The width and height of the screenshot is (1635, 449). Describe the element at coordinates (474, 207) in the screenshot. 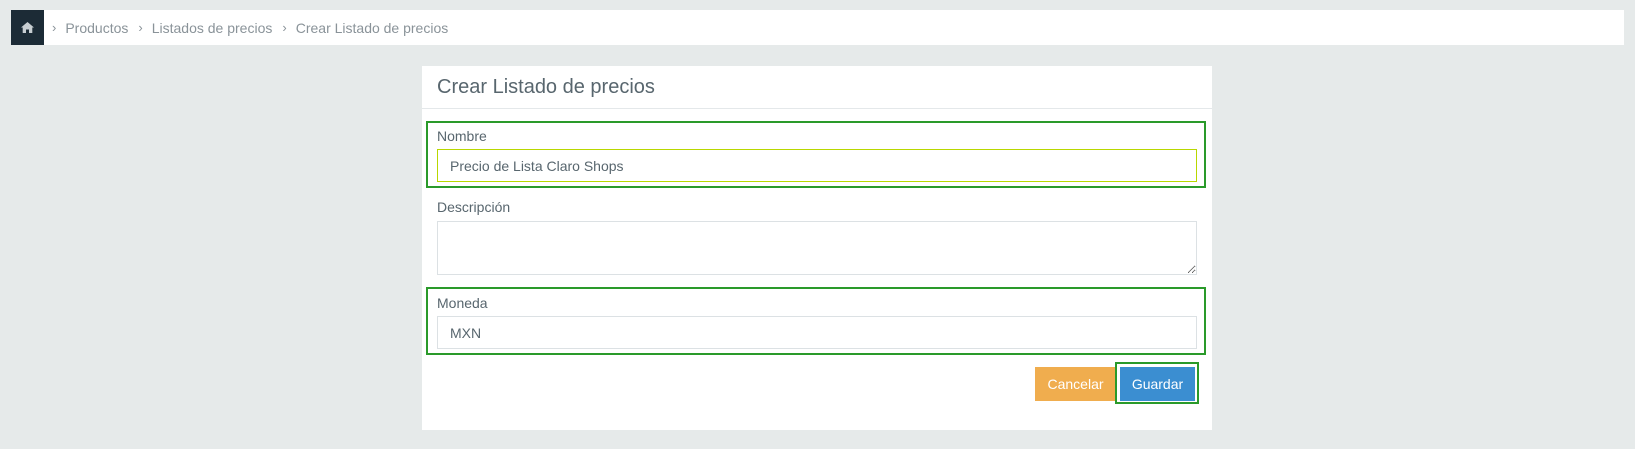

I see `descripcion-label: Descripción` at that location.